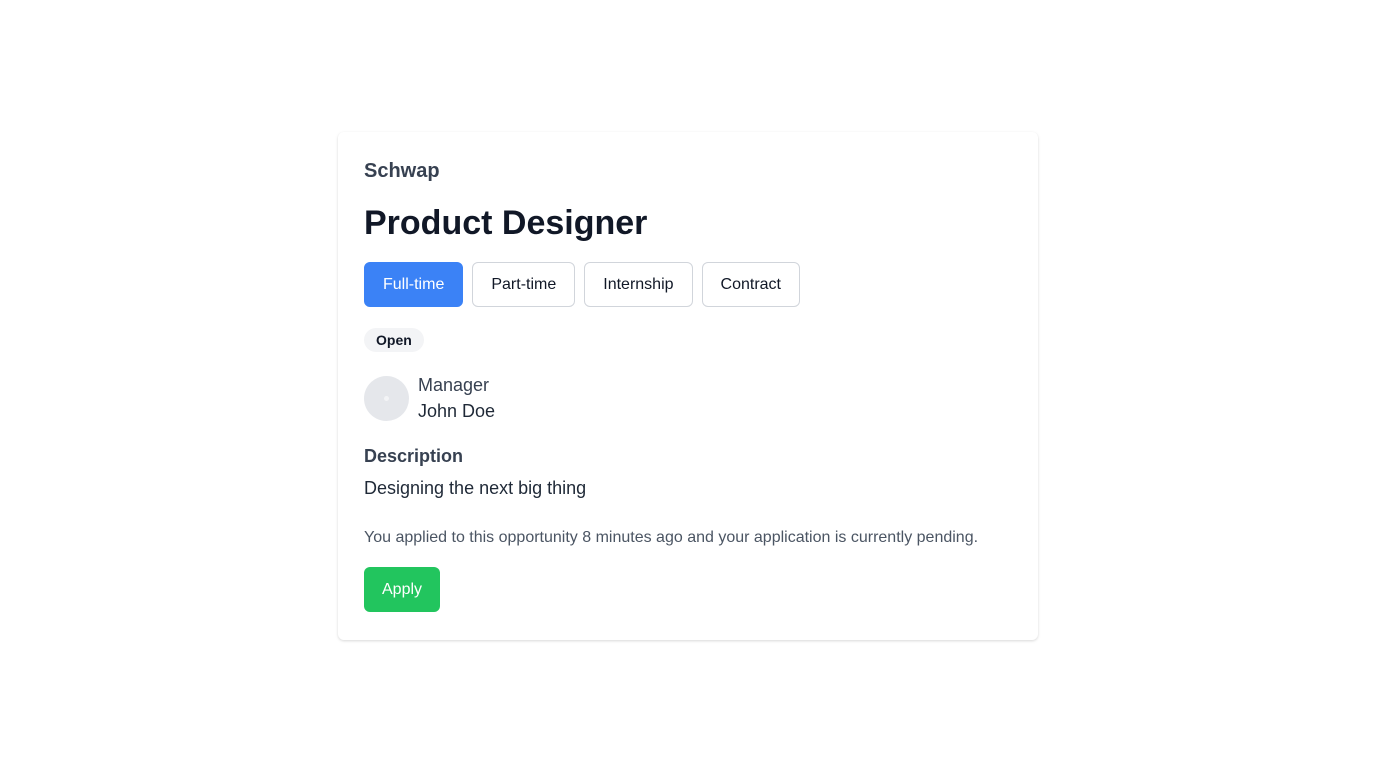  What do you see at coordinates (524, 284) in the screenshot?
I see `type-button-part-time: Part-time` at bounding box center [524, 284].